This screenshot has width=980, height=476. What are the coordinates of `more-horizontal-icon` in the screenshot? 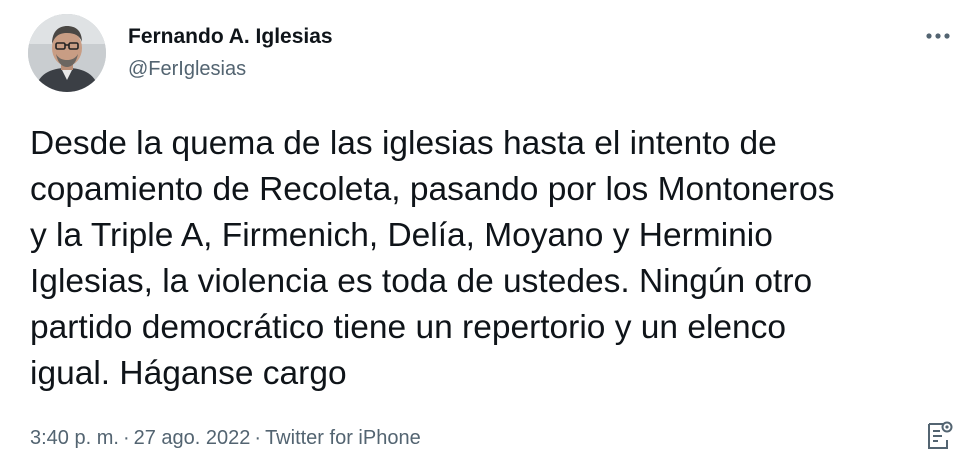 It's located at (938, 36).